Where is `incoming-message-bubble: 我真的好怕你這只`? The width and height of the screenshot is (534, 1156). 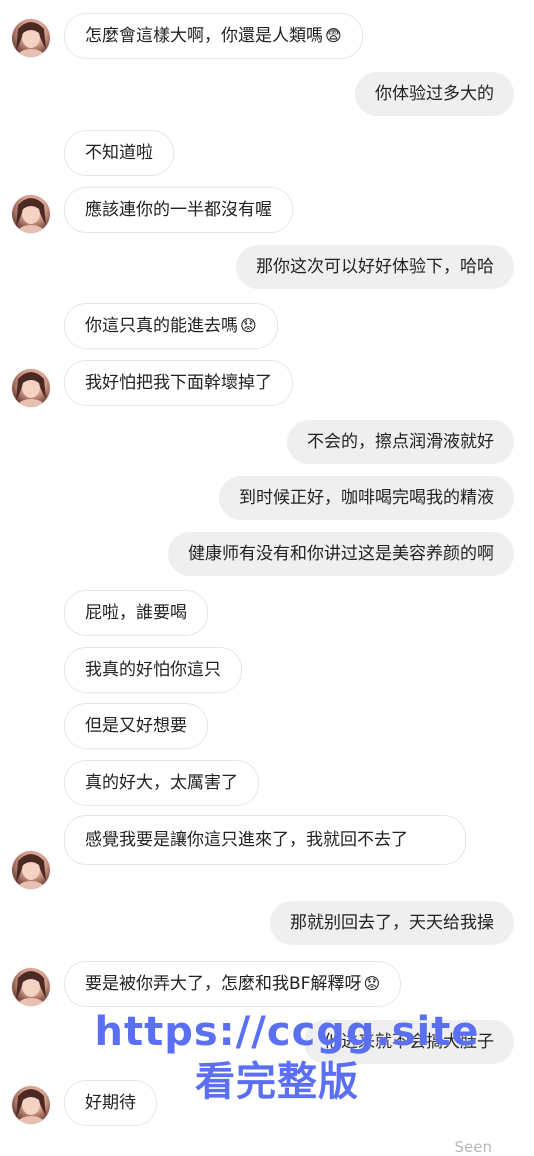
incoming-message-bubble: 我真的好怕你這只 is located at coordinates (153, 670).